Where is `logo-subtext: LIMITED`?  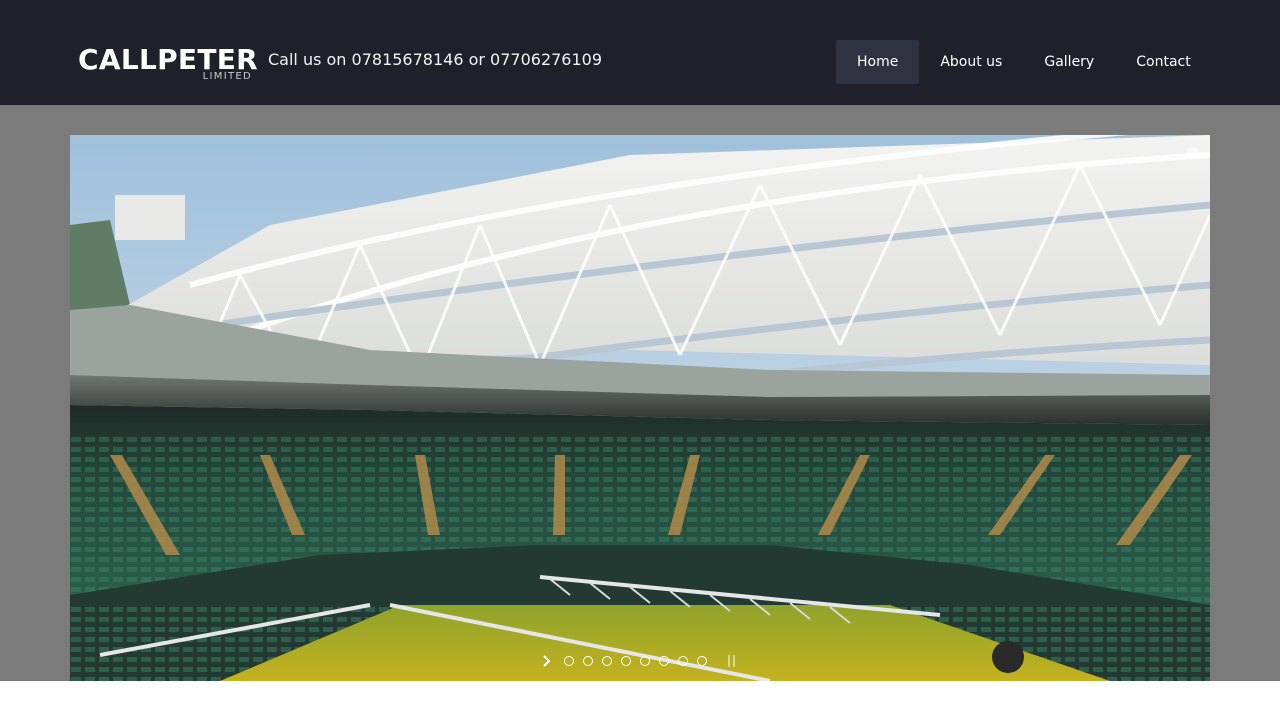 logo-subtext: LIMITED is located at coordinates (227, 76).